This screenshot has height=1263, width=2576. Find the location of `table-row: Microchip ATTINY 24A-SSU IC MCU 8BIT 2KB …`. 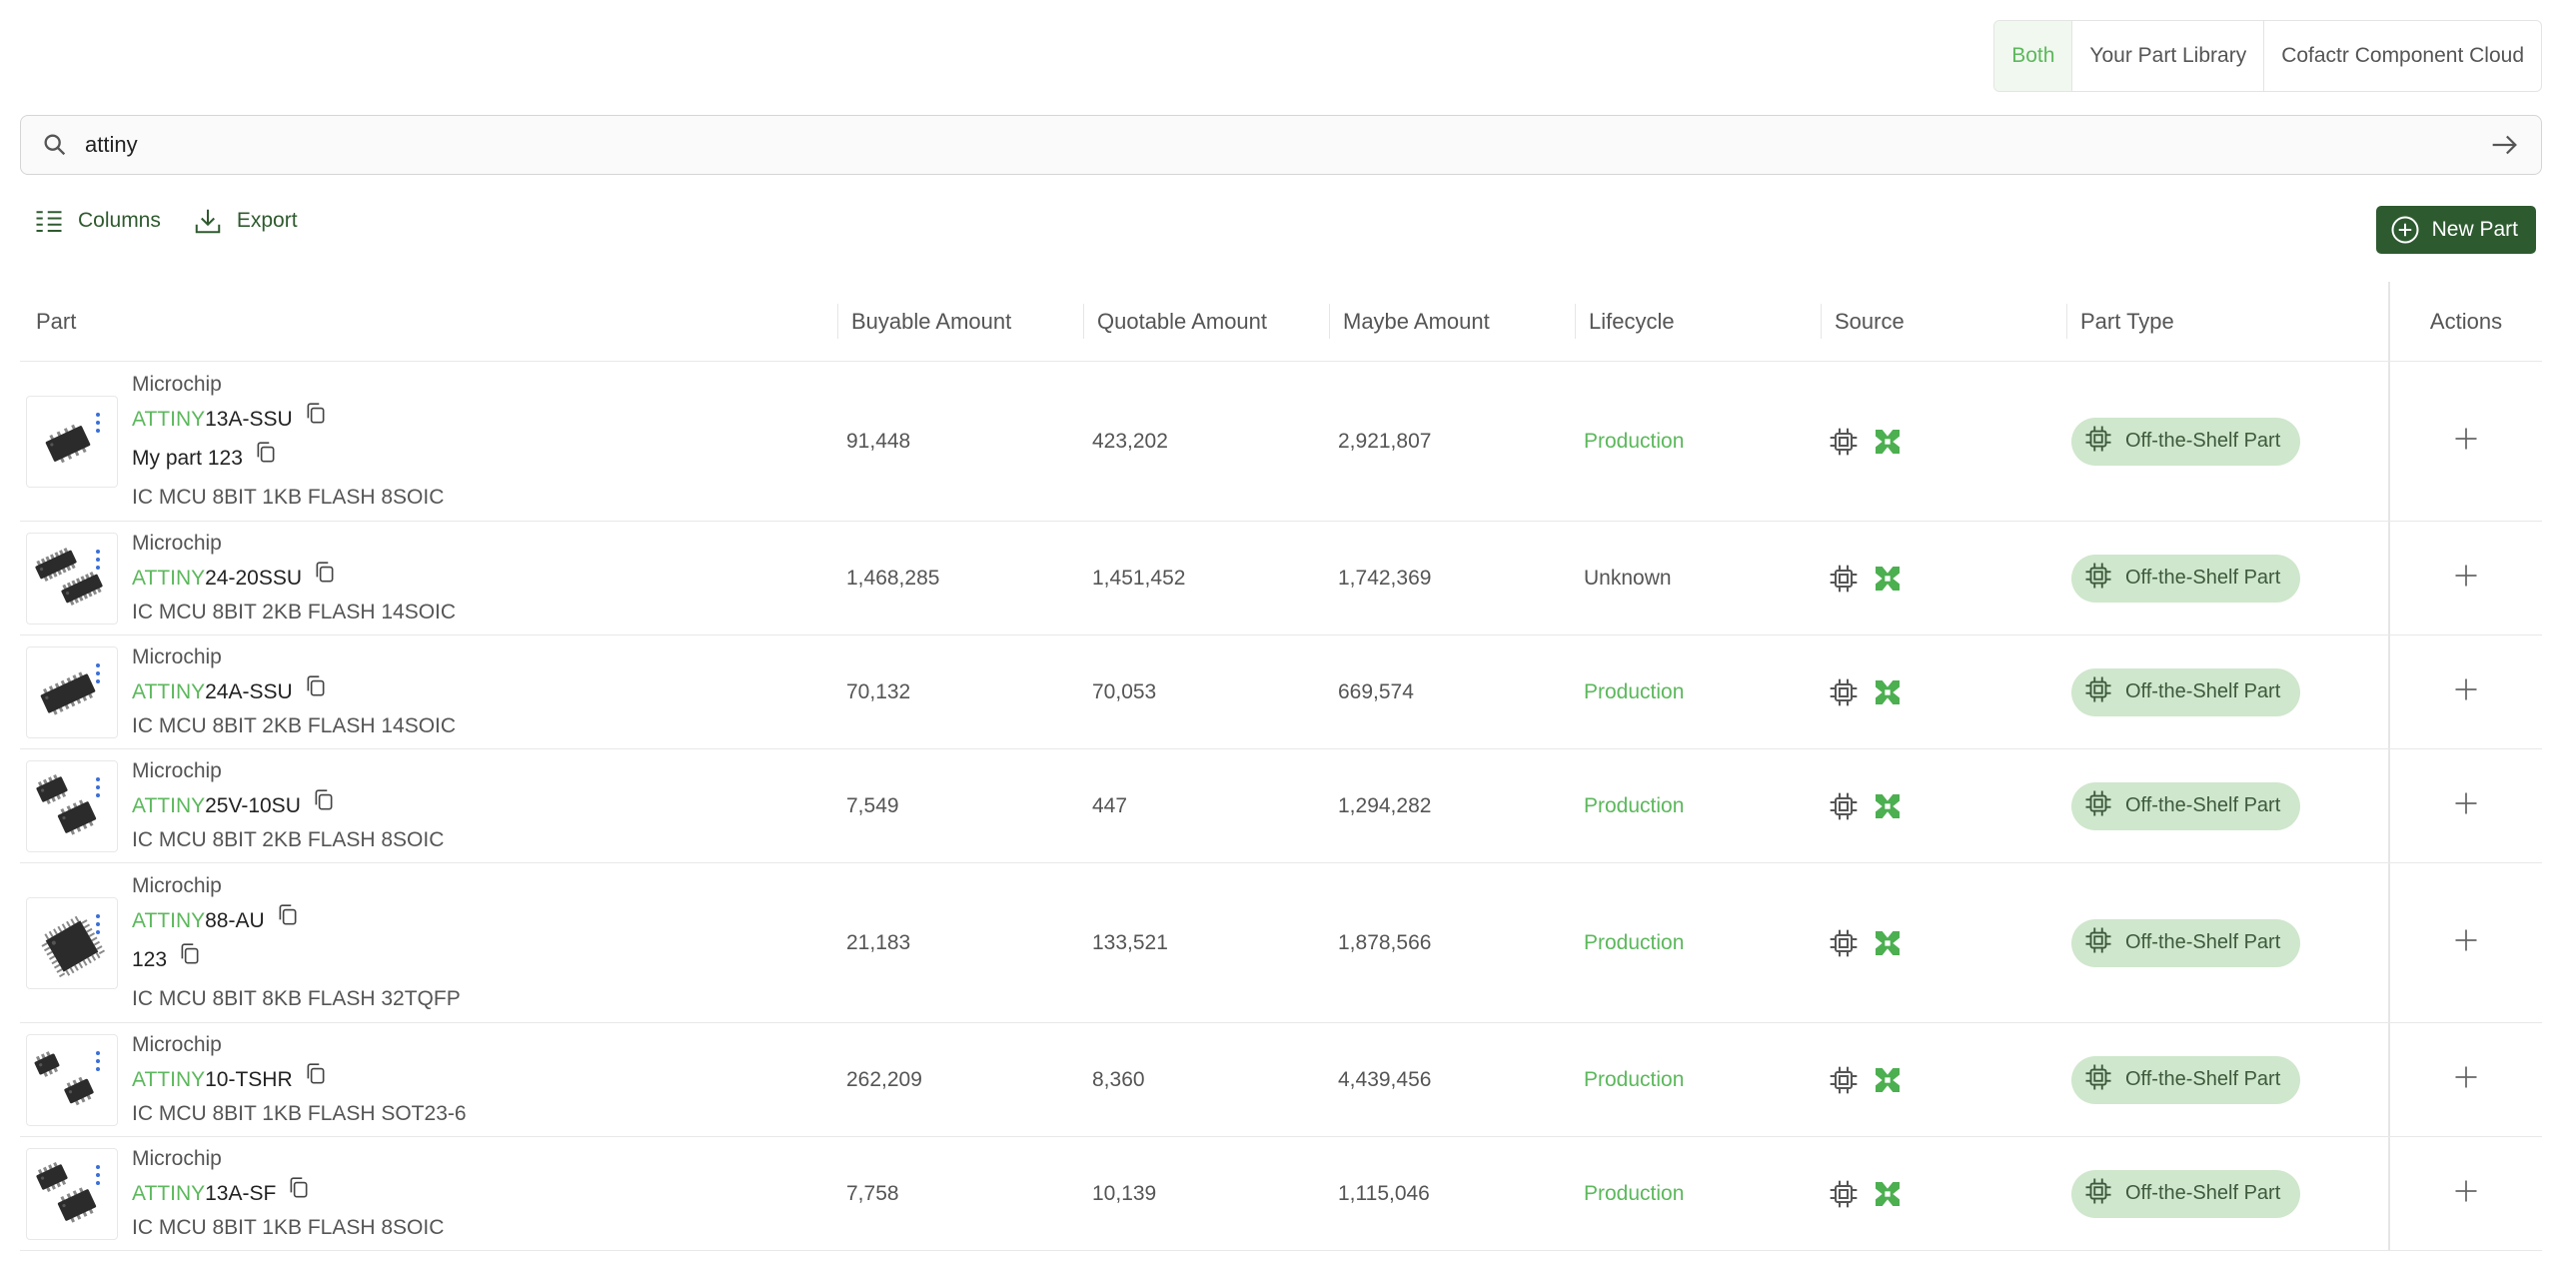

table-row: Microchip ATTINY 24A-SSU IC MCU 8BIT 2KB … is located at coordinates (1281, 692).